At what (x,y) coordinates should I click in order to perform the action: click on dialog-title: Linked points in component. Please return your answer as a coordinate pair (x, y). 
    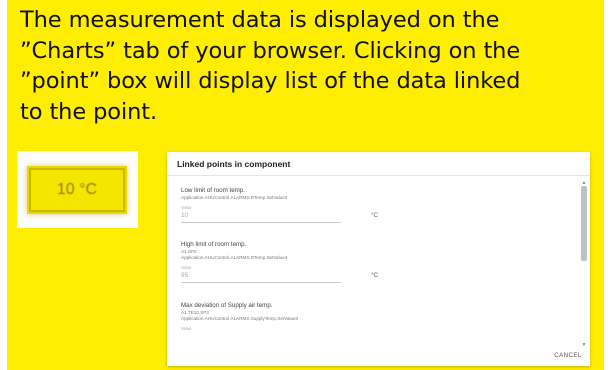
    Looking at the image, I should click on (234, 164).